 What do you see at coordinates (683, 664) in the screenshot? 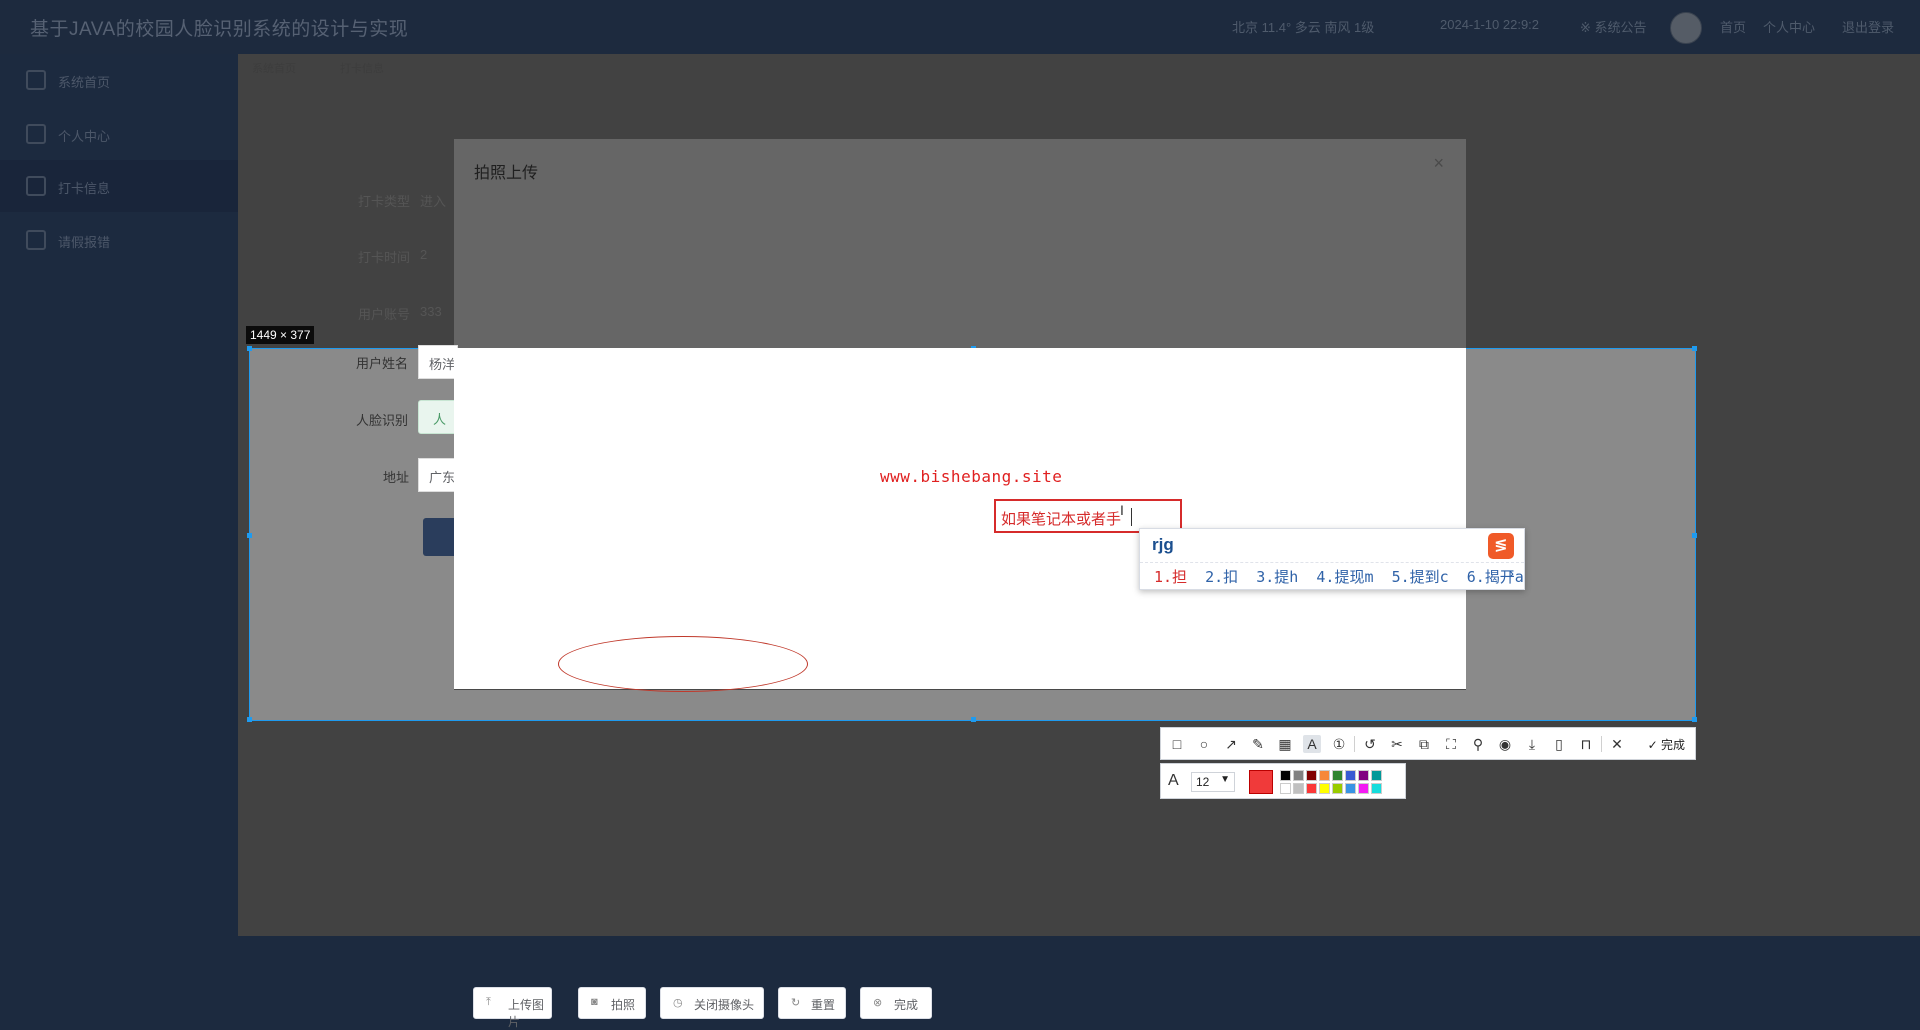
I see `ellipse-annotation` at bounding box center [683, 664].